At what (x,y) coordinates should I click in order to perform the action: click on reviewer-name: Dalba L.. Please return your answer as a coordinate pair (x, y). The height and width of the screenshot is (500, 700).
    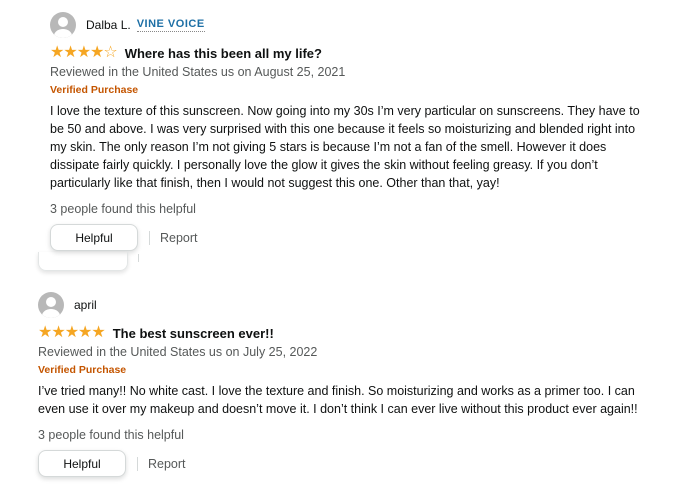
    Looking at the image, I should click on (108, 25).